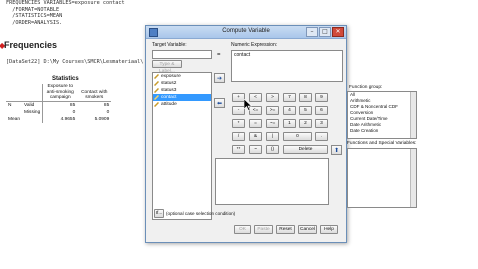  Describe the element at coordinates (305, 110) in the screenshot. I see `keypad-5: 5` at that location.